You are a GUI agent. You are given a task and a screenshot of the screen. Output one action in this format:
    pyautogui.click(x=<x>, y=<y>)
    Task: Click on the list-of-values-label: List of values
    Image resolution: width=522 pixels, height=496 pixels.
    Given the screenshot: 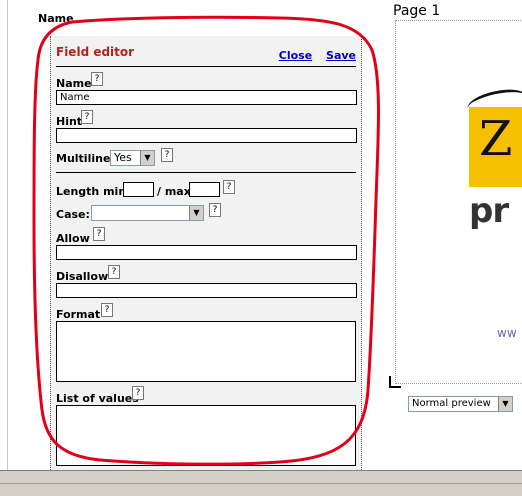 What is the action you would take?
    pyautogui.click(x=97, y=398)
    